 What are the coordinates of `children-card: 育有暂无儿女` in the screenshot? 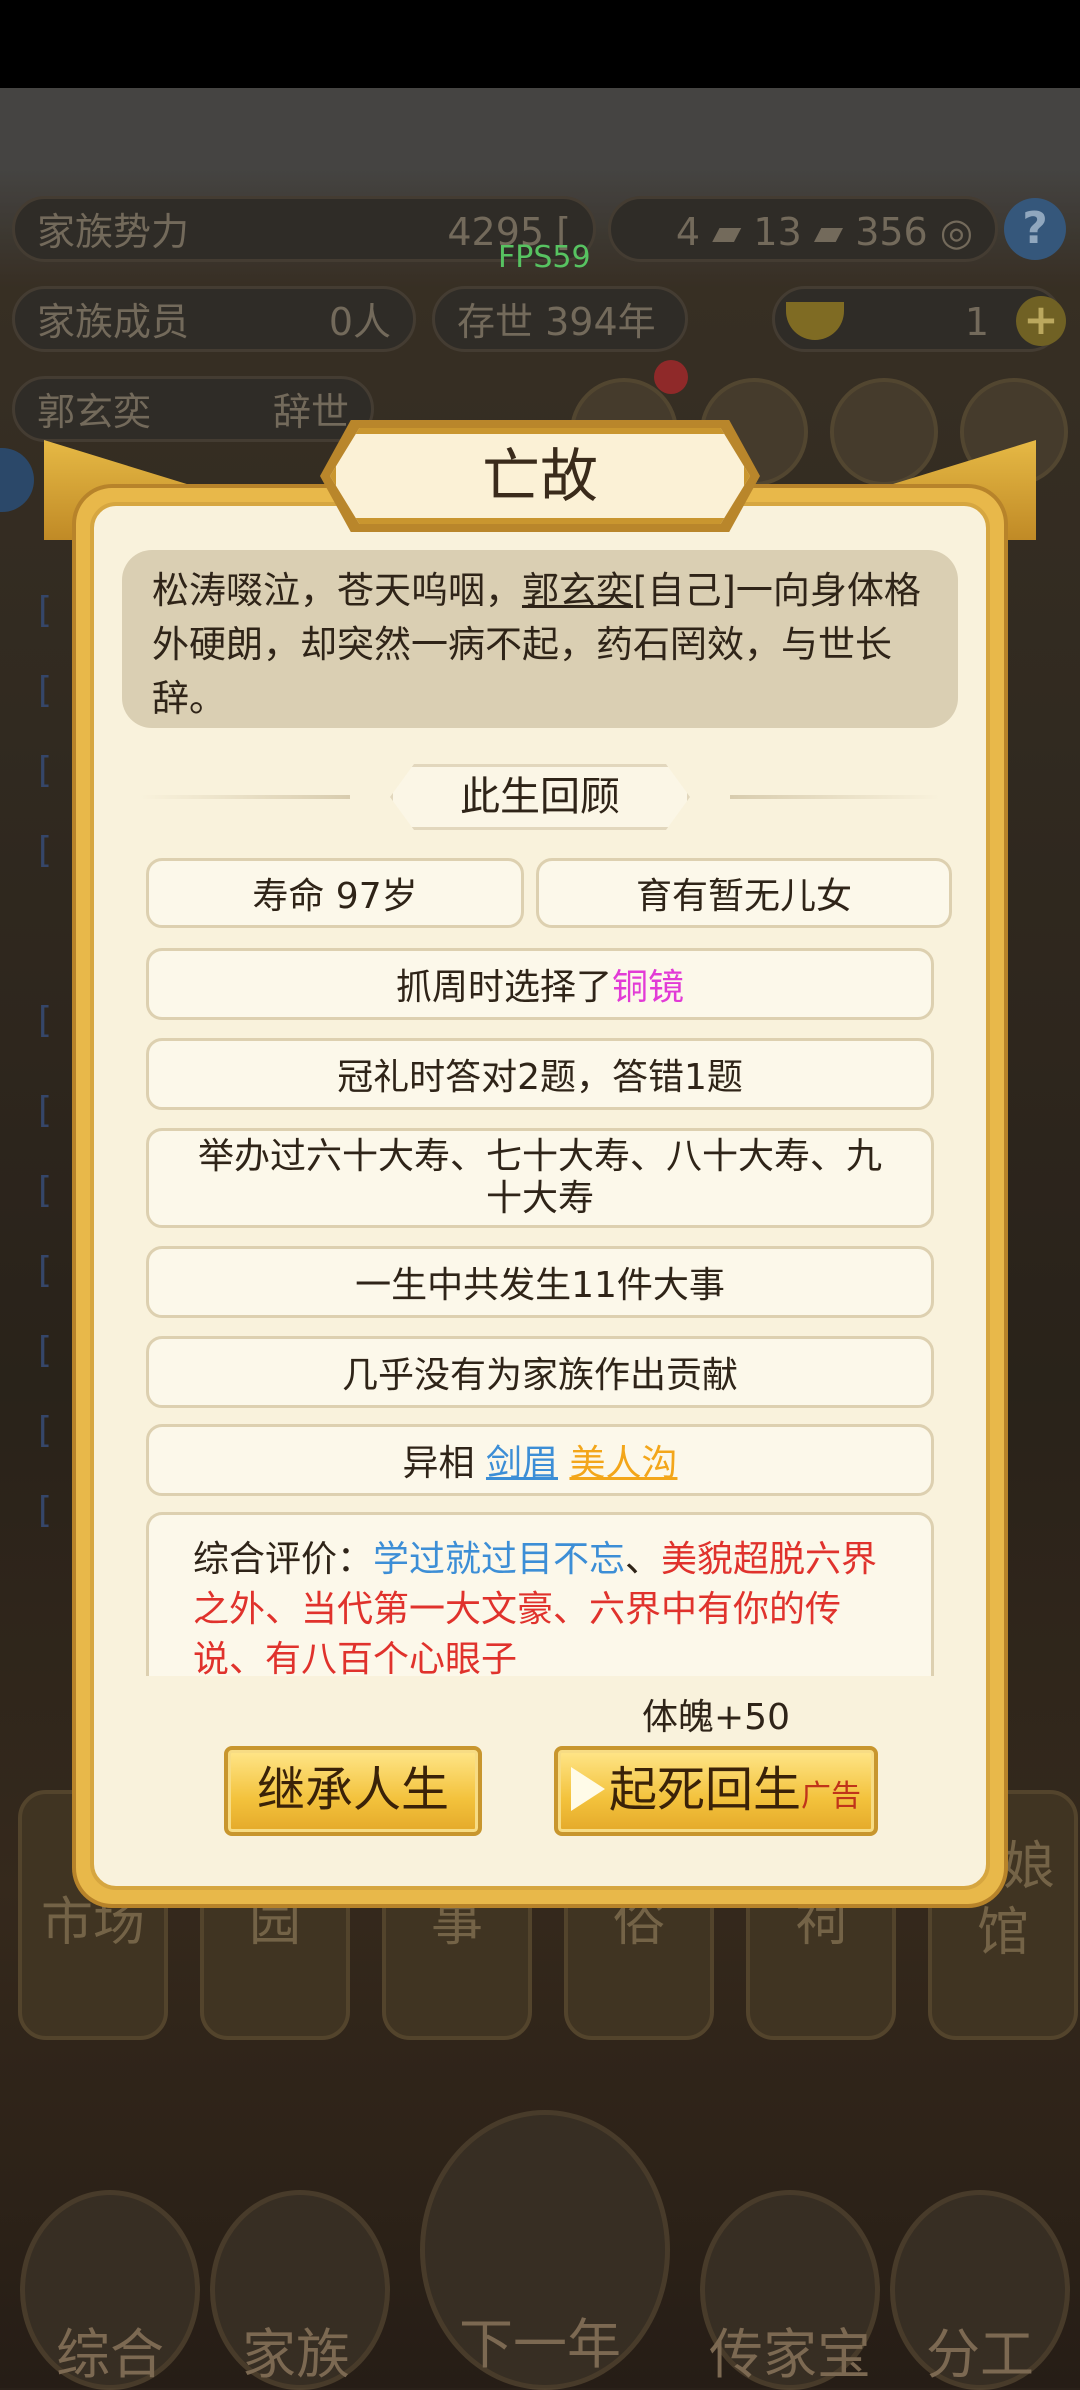 It's located at (744, 893).